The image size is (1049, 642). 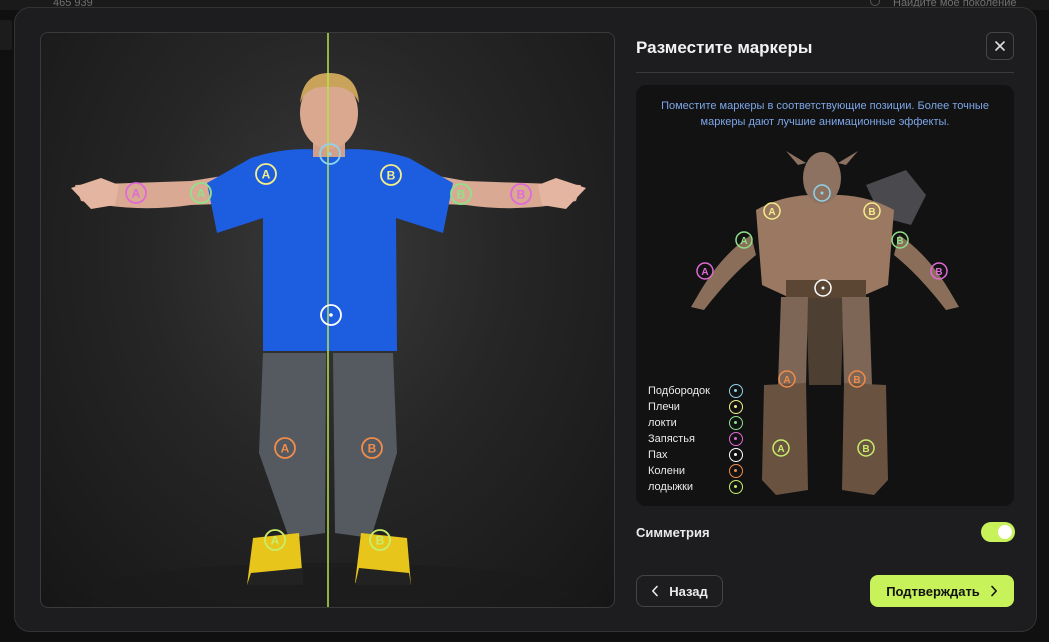 What do you see at coordinates (266, 175) in the screenshot?
I see `marker-shoulder-a-letter: A` at bounding box center [266, 175].